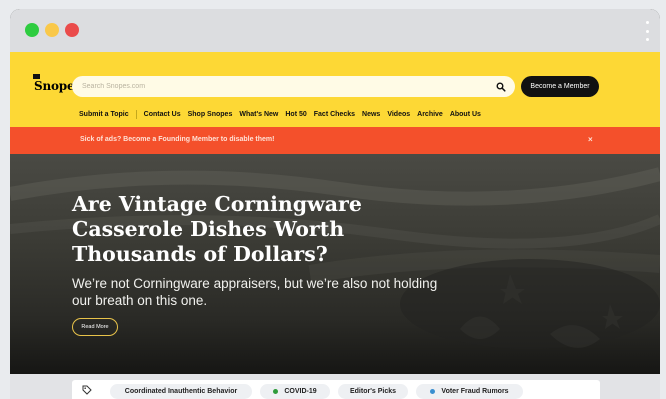 This screenshot has height=399, width=666. What do you see at coordinates (276, 391) in the screenshot?
I see `covid-dot-icon` at bounding box center [276, 391].